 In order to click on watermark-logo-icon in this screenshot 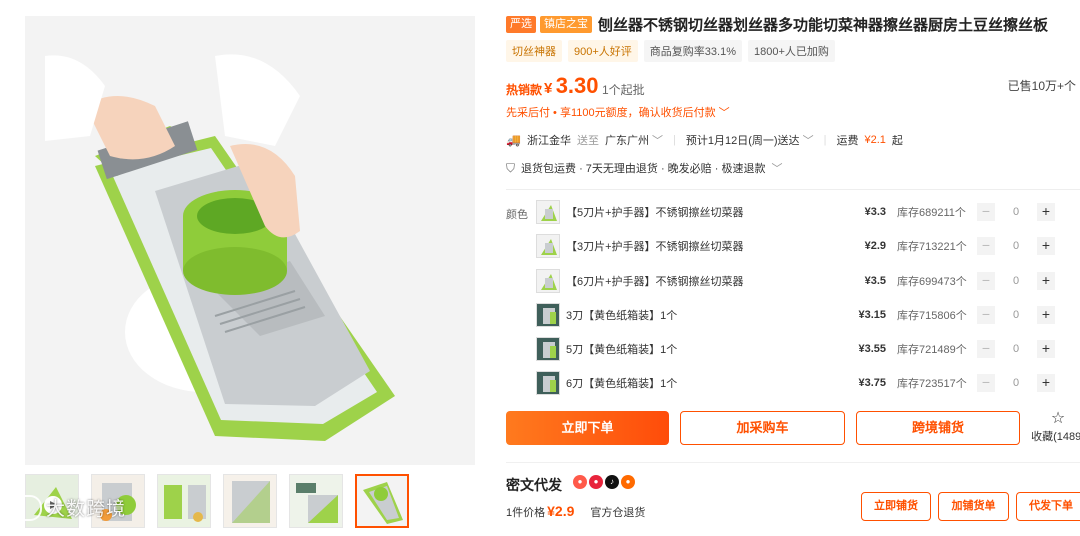, I will do `click(24, 507)`.